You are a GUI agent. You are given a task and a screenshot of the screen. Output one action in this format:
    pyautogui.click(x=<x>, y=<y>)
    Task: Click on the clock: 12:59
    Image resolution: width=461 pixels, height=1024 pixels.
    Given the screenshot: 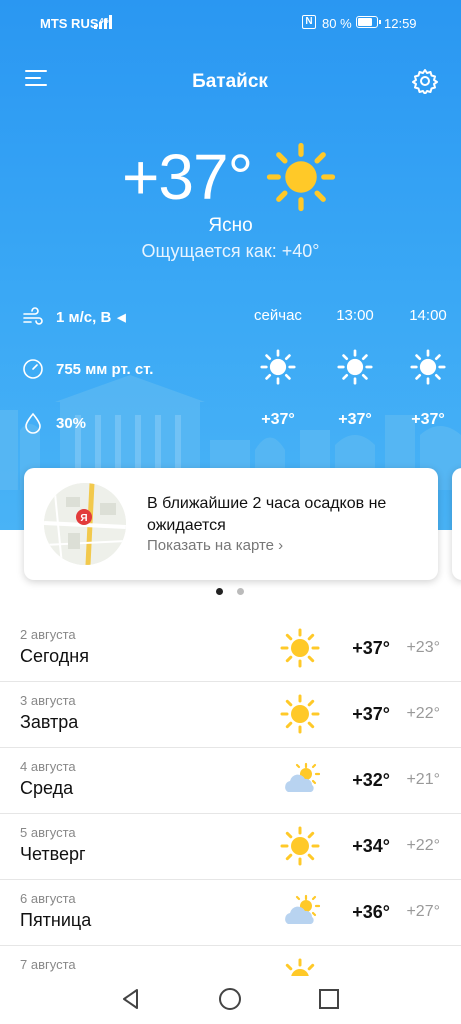 What is the action you would take?
    pyautogui.click(x=400, y=23)
    